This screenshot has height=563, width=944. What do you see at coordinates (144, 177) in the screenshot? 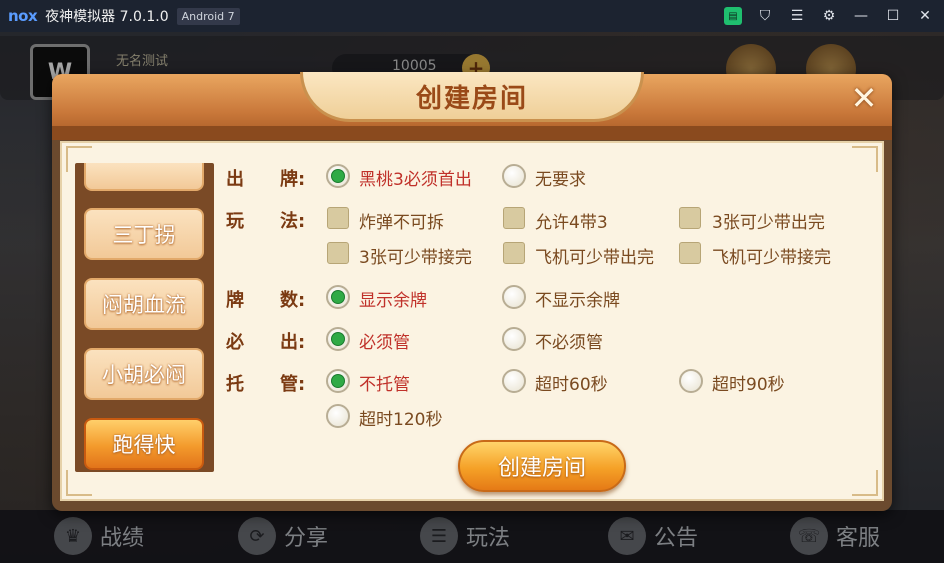
I see `mode-item-hidden` at bounding box center [144, 177].